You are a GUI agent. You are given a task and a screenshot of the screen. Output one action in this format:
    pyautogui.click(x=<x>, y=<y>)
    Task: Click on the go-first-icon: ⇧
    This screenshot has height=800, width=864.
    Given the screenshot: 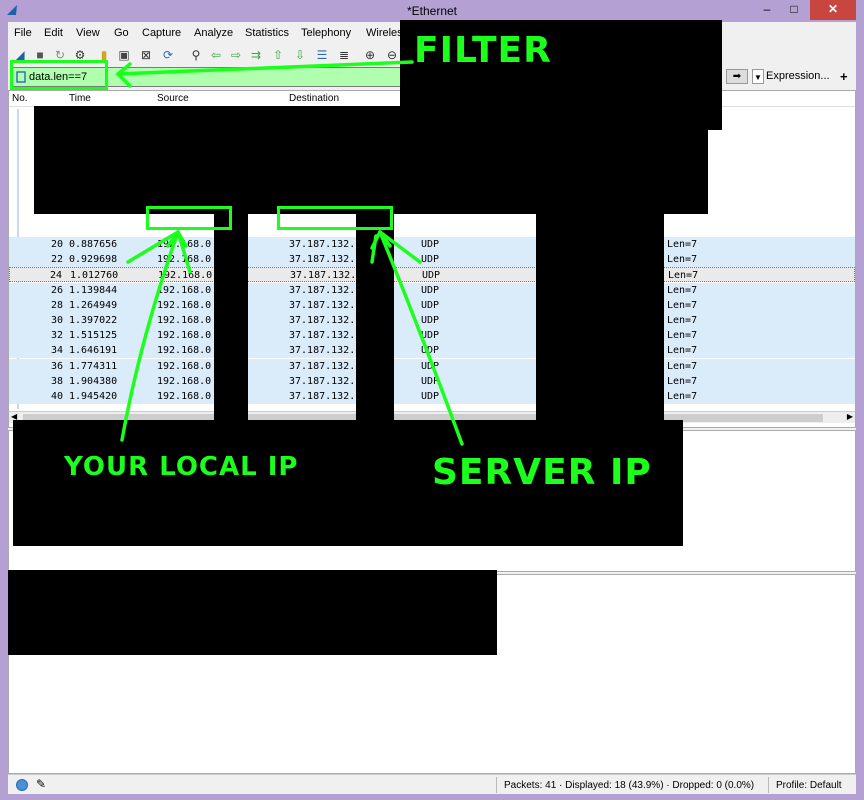 What is the action you would take?
    pyautogui.click(x=278, y=55)
    